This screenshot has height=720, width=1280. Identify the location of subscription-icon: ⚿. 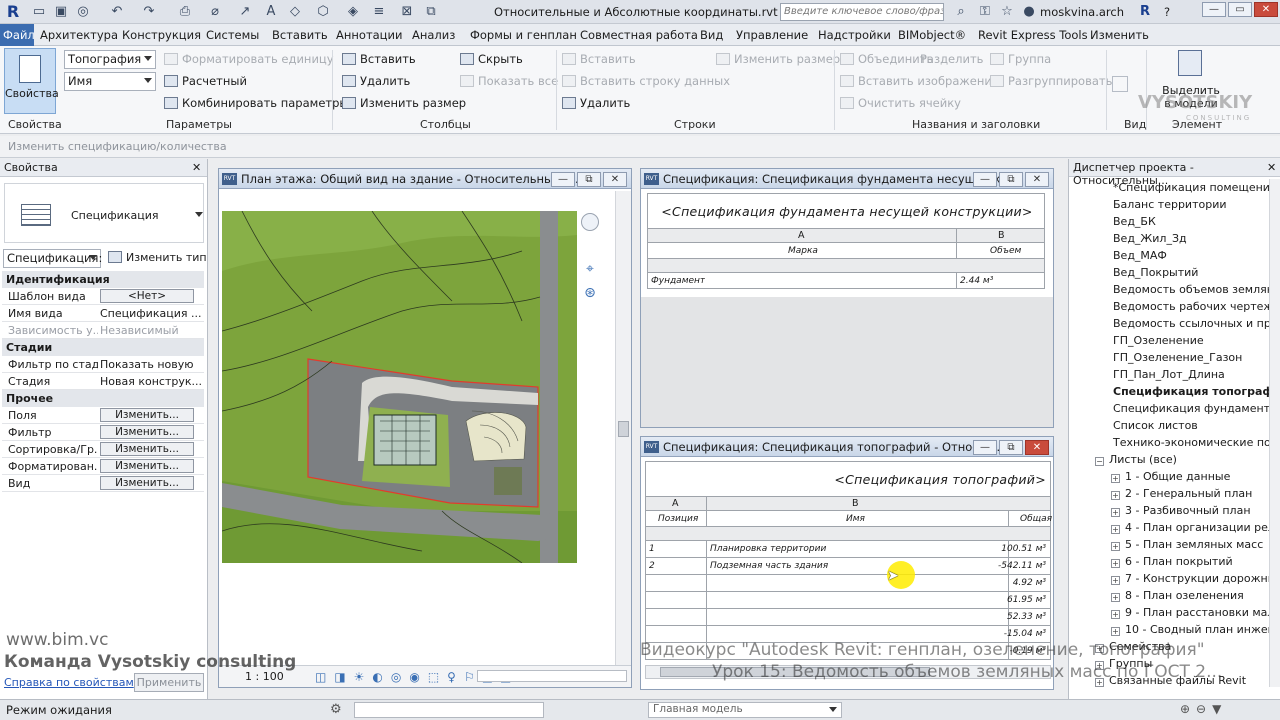
(985, 12).